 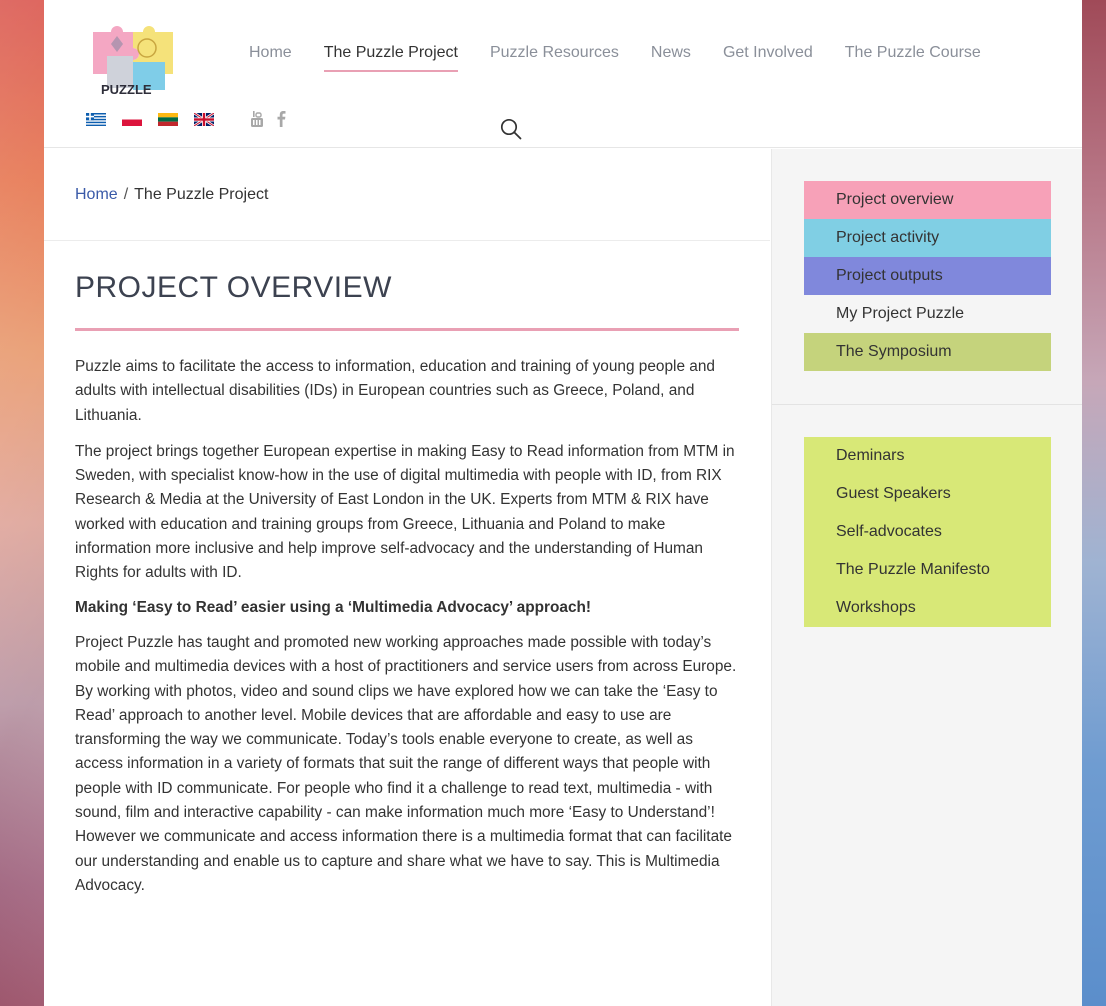 I want to click on sidebar-item-project-overview: Project overview, so click(x=927, y=200).